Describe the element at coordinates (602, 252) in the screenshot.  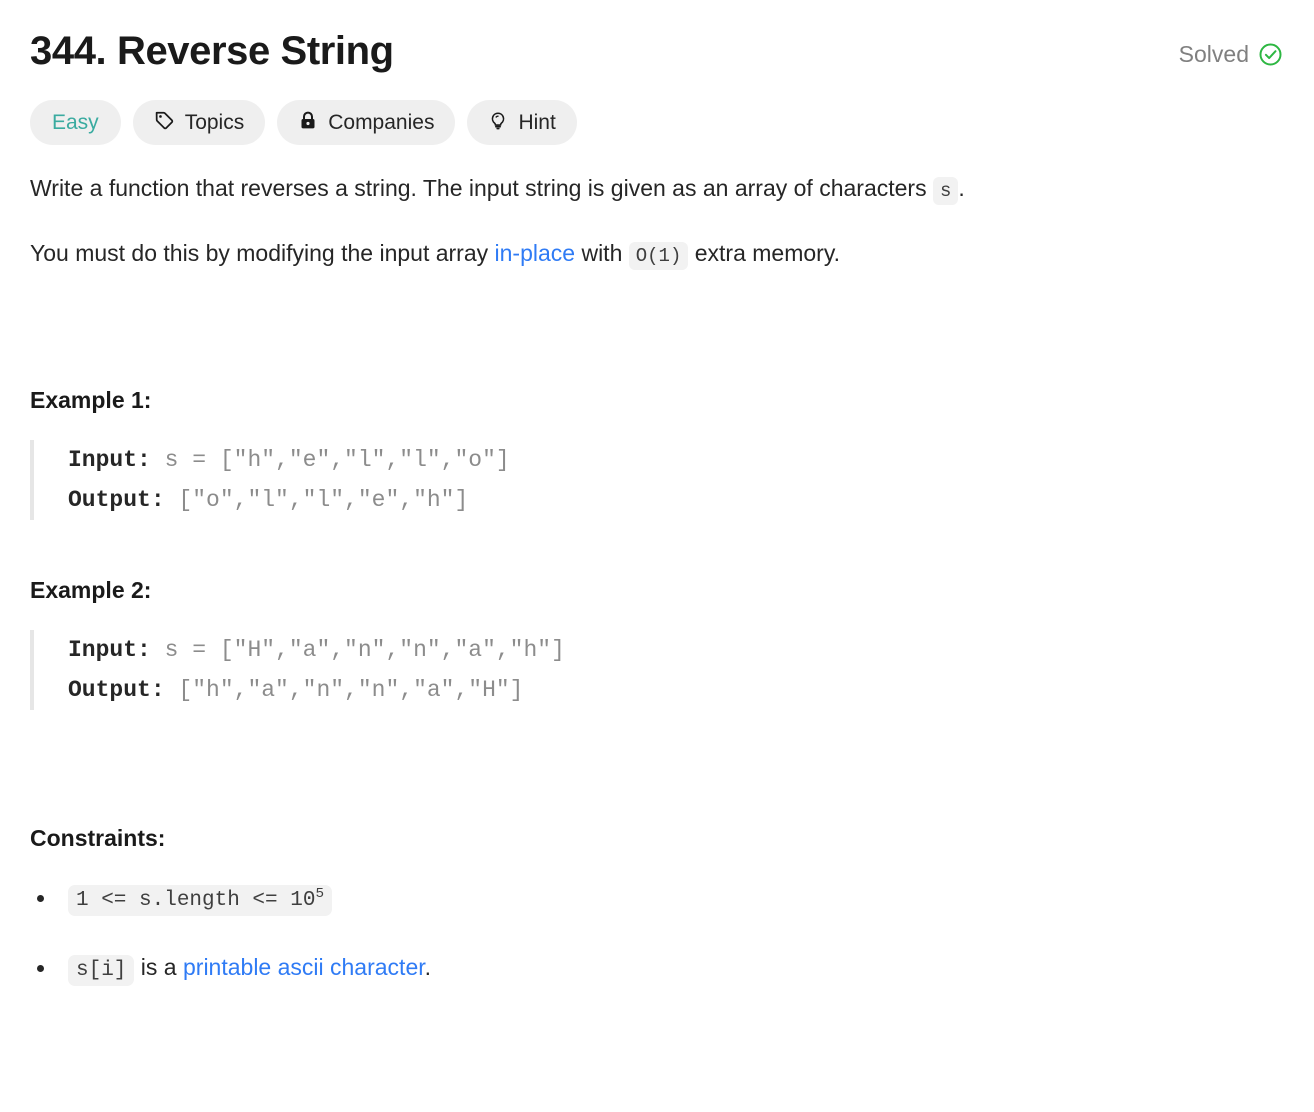
I see `description-text-mid: with` at that location.